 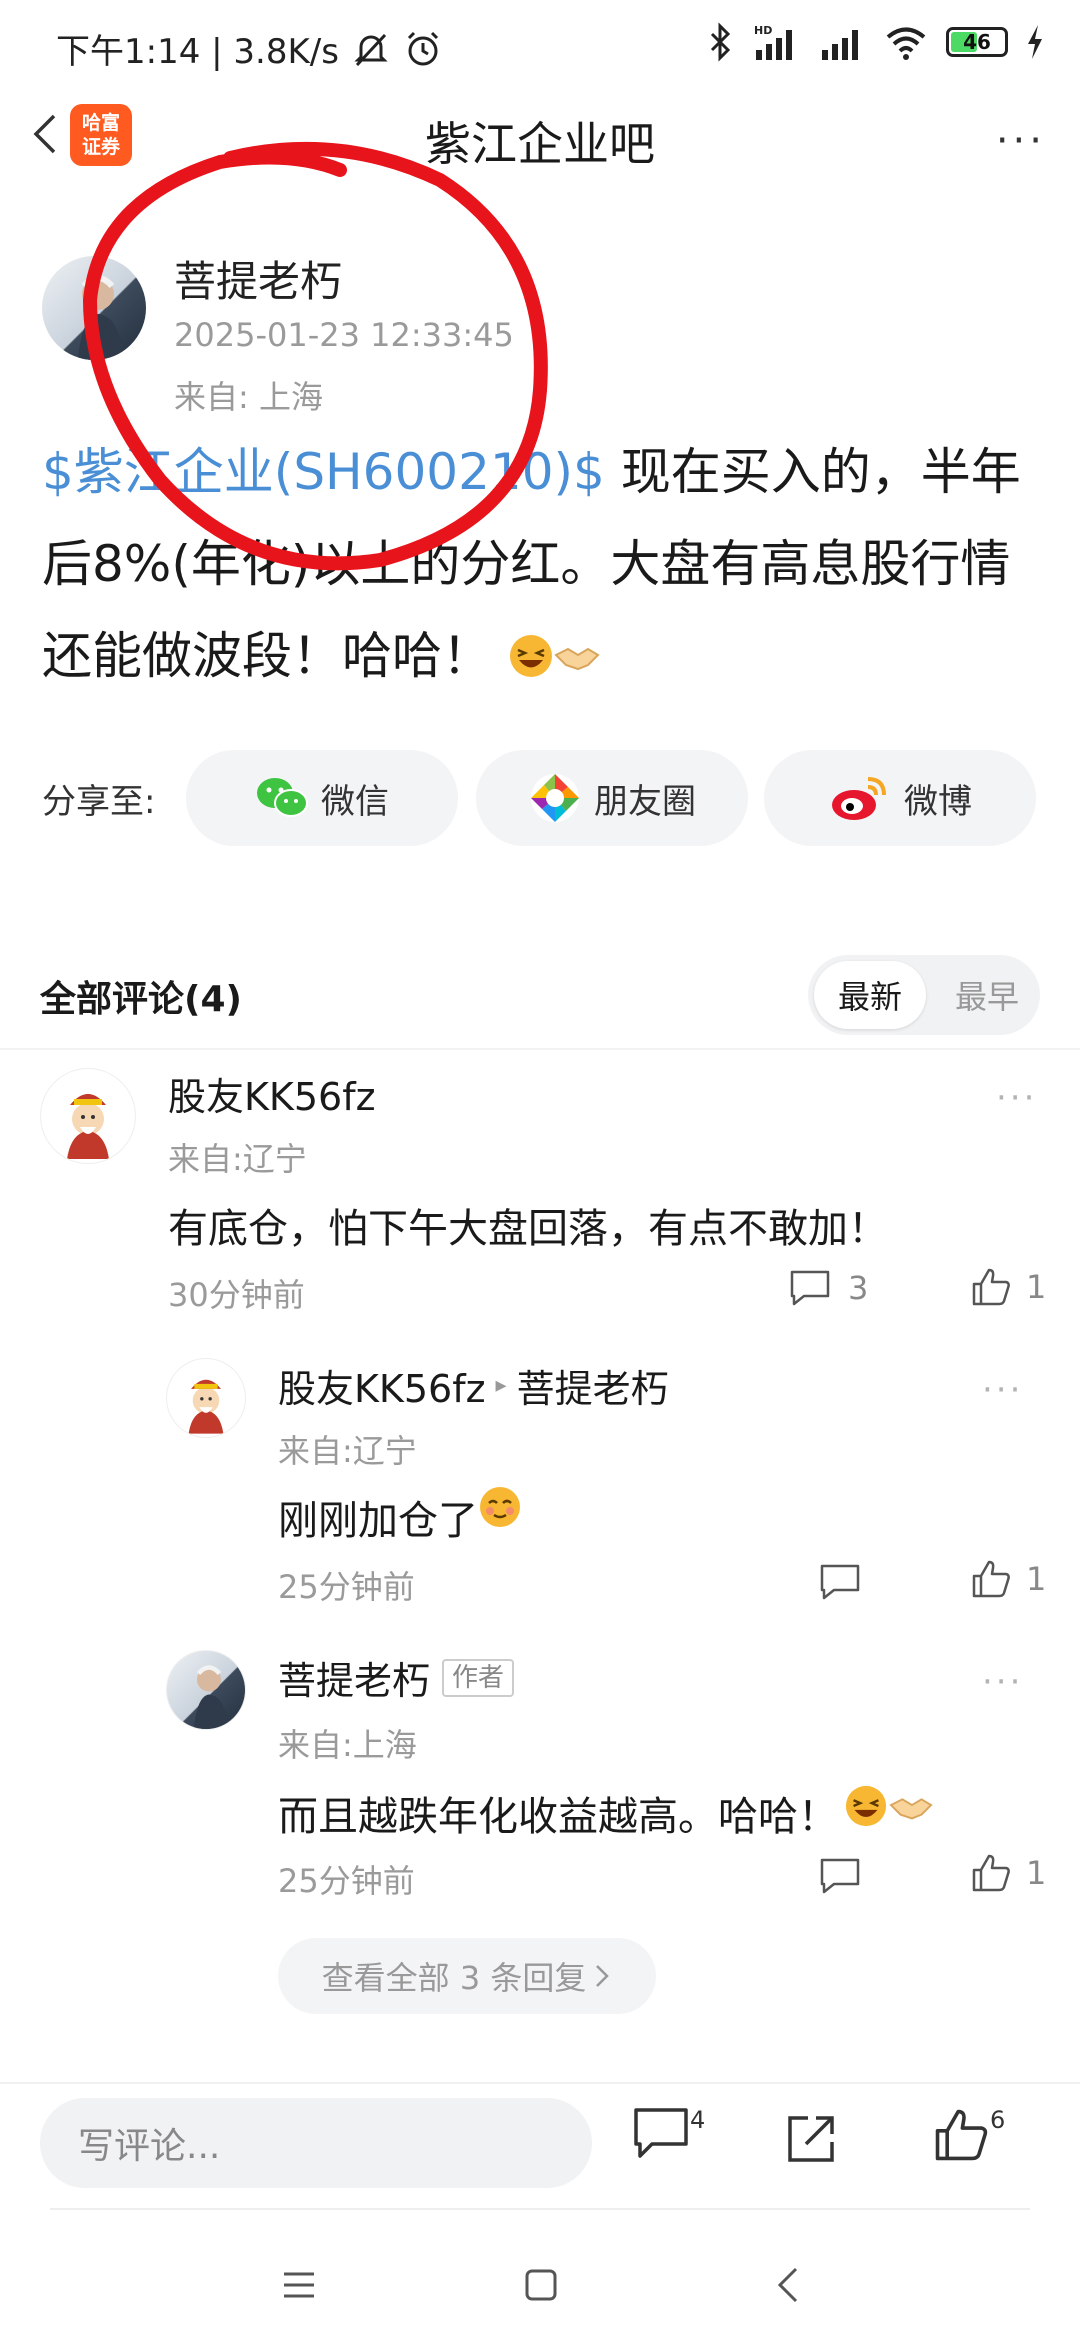 I want to click on wechat-icon, so click(x=282, y=797).